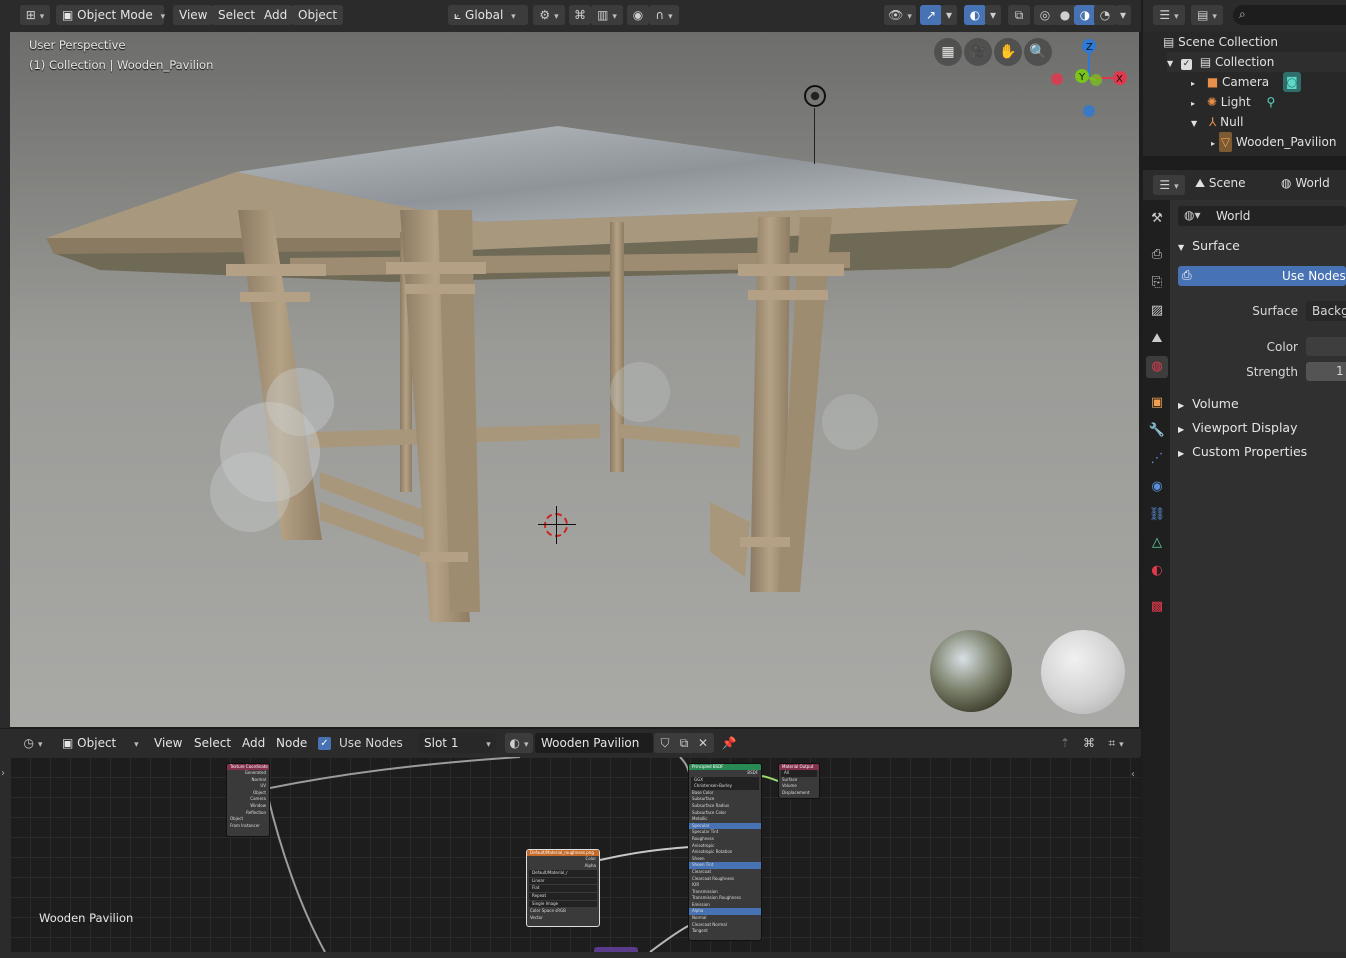 This screenshot has height=958, width=1346. Describe the element at coordinates (318, 15) in the screenshot. I see `menu-object: Object` at that location.